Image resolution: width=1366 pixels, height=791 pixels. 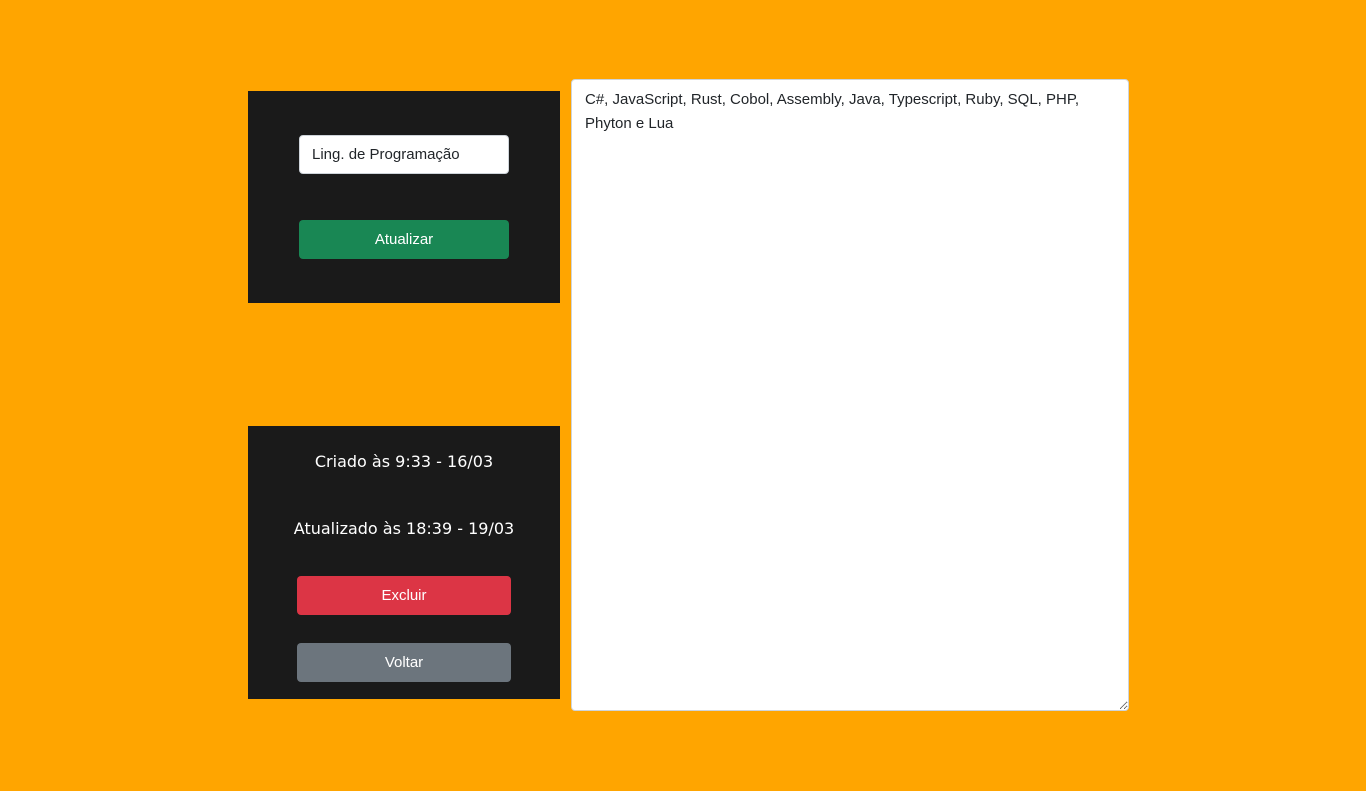 What do you see at coordinates (404, 239) in the screenshot?
I see `update-button: Atualizar` at bounding box center [404, 239].